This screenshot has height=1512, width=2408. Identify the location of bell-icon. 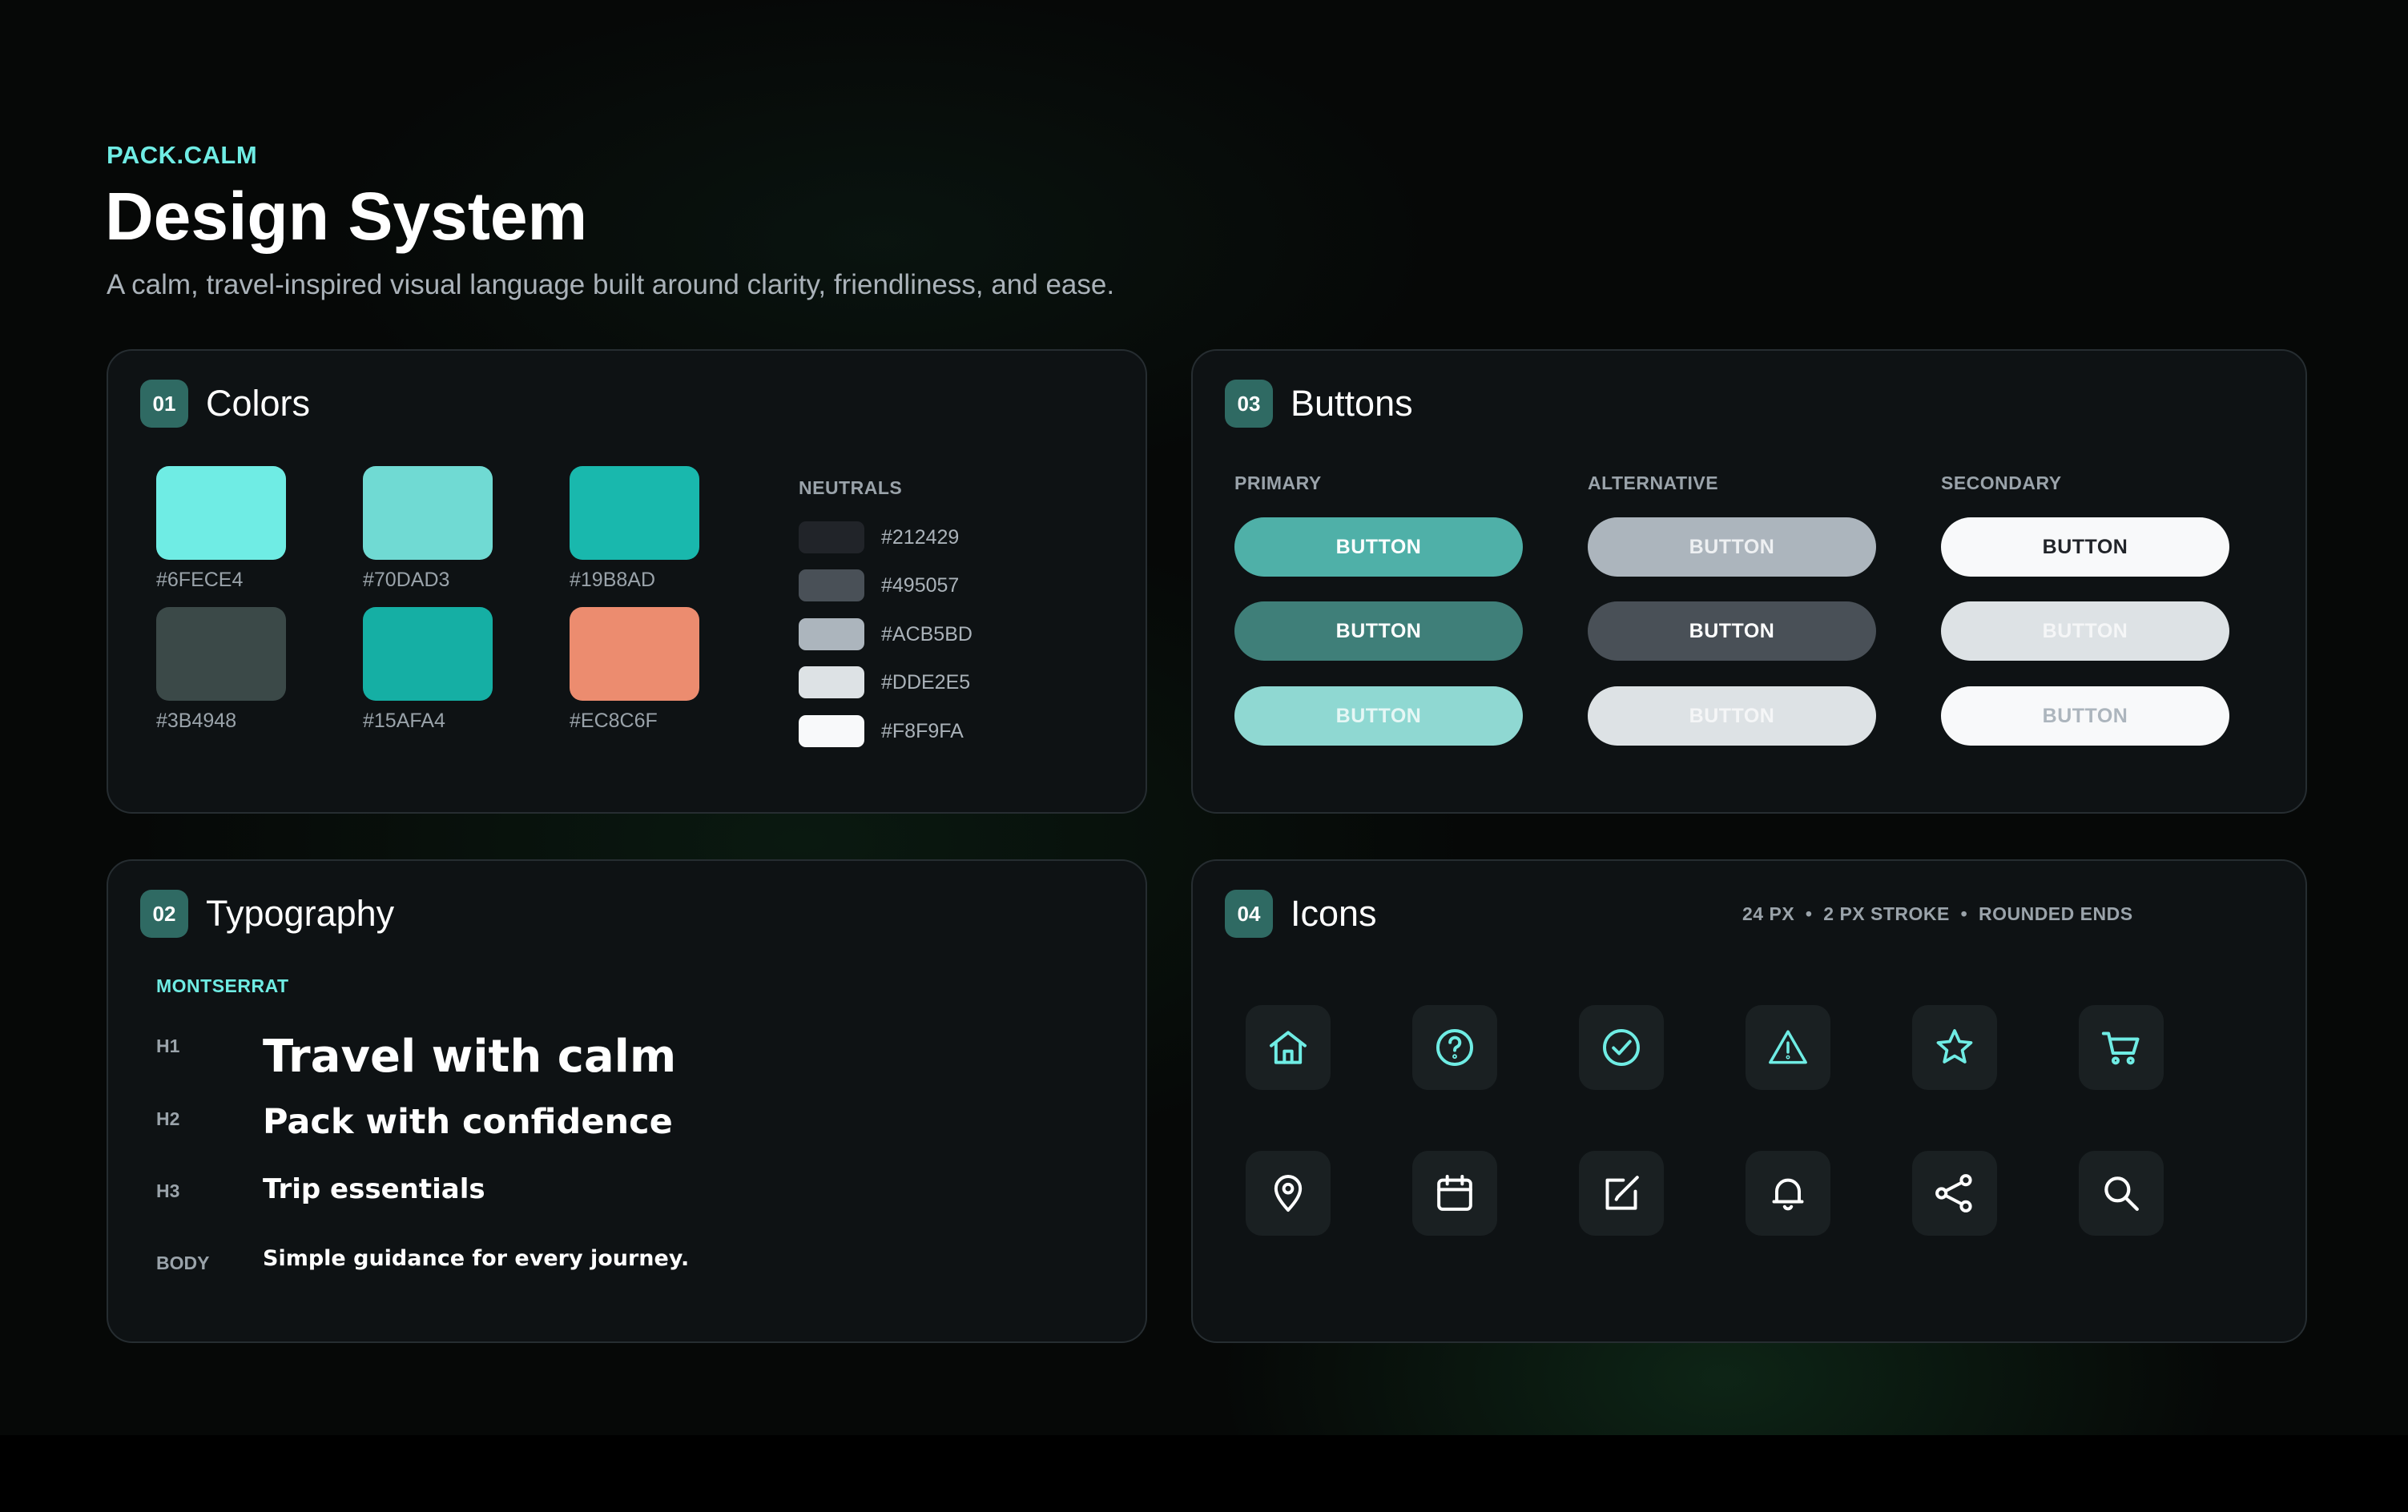
(1788, 1194).